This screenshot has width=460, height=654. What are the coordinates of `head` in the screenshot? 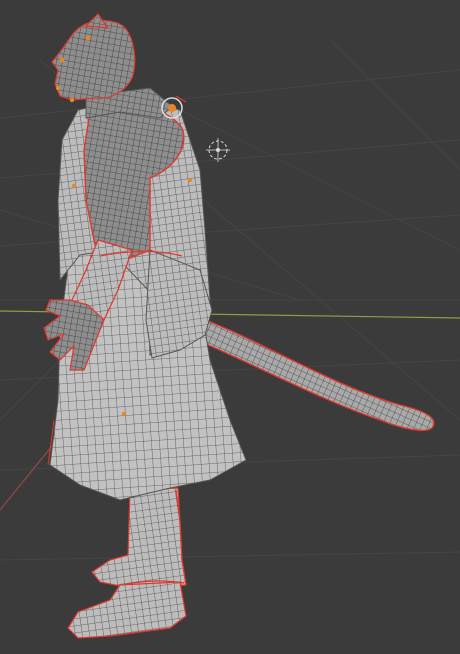 It's located at (93, 60).